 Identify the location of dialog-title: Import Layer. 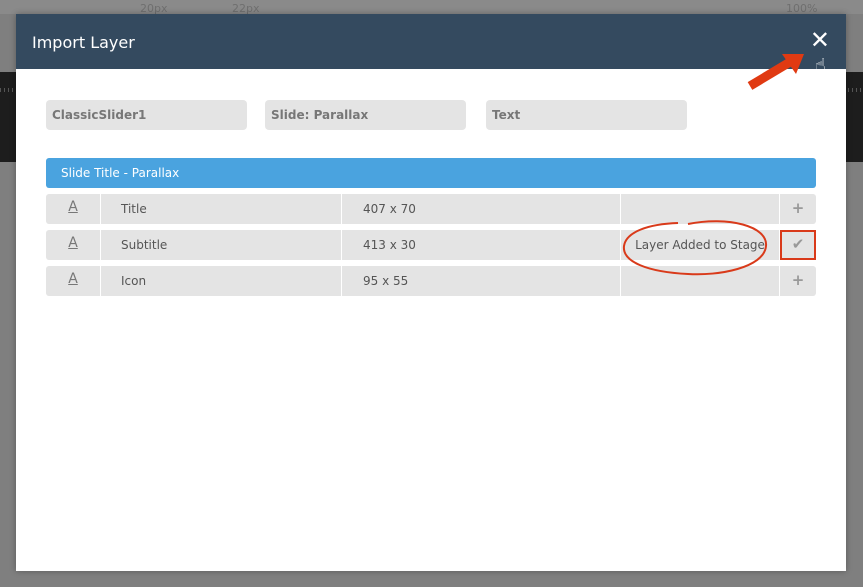
(83, 42).